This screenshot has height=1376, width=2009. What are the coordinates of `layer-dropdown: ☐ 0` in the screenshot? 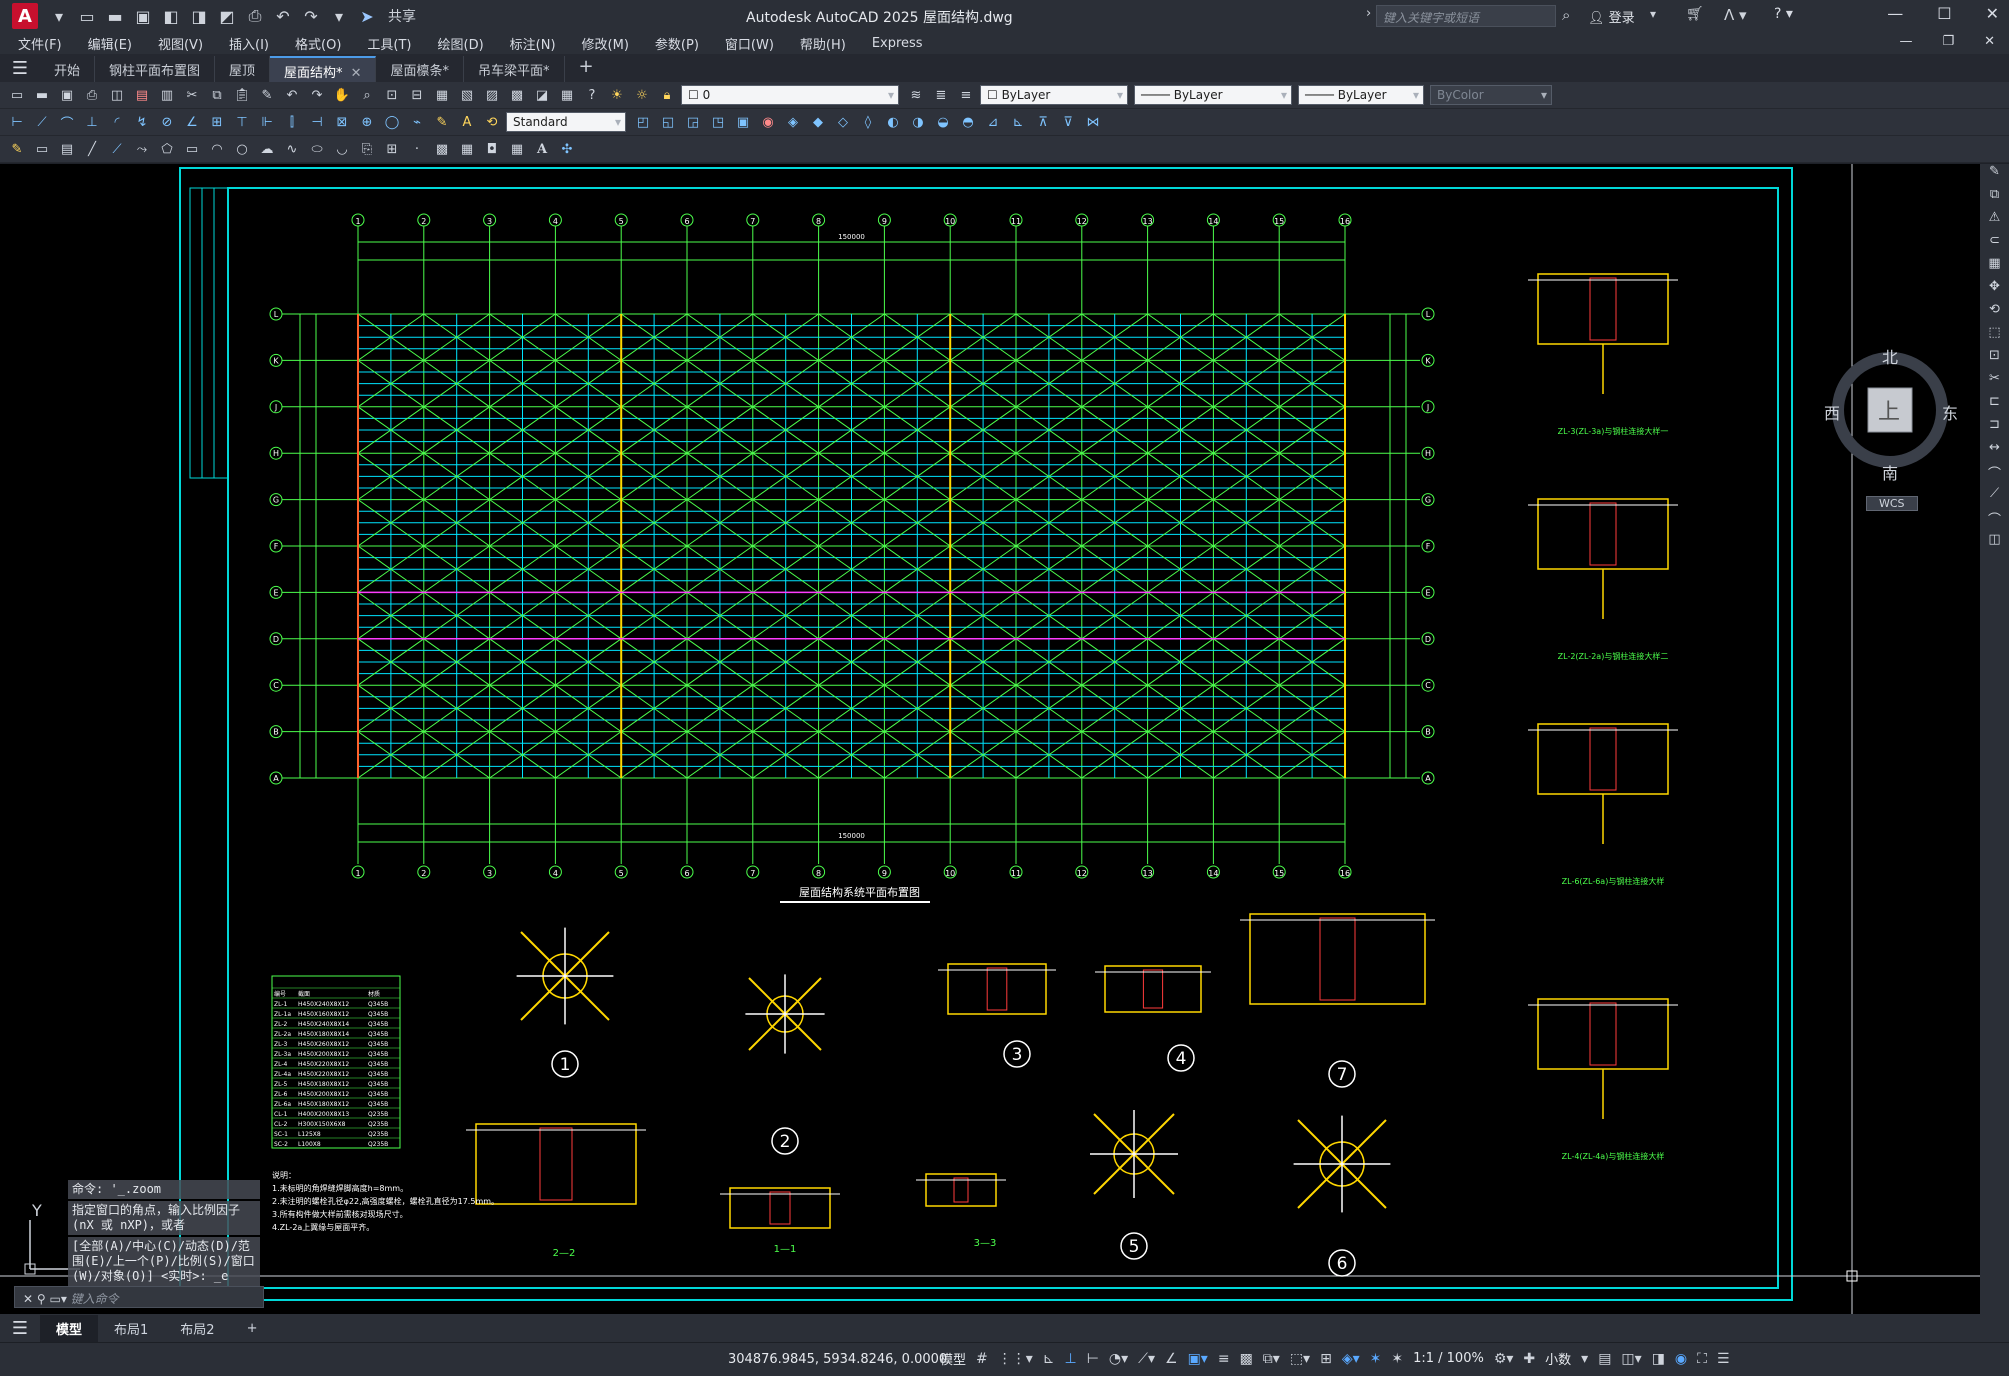 It's located at (790, 95).